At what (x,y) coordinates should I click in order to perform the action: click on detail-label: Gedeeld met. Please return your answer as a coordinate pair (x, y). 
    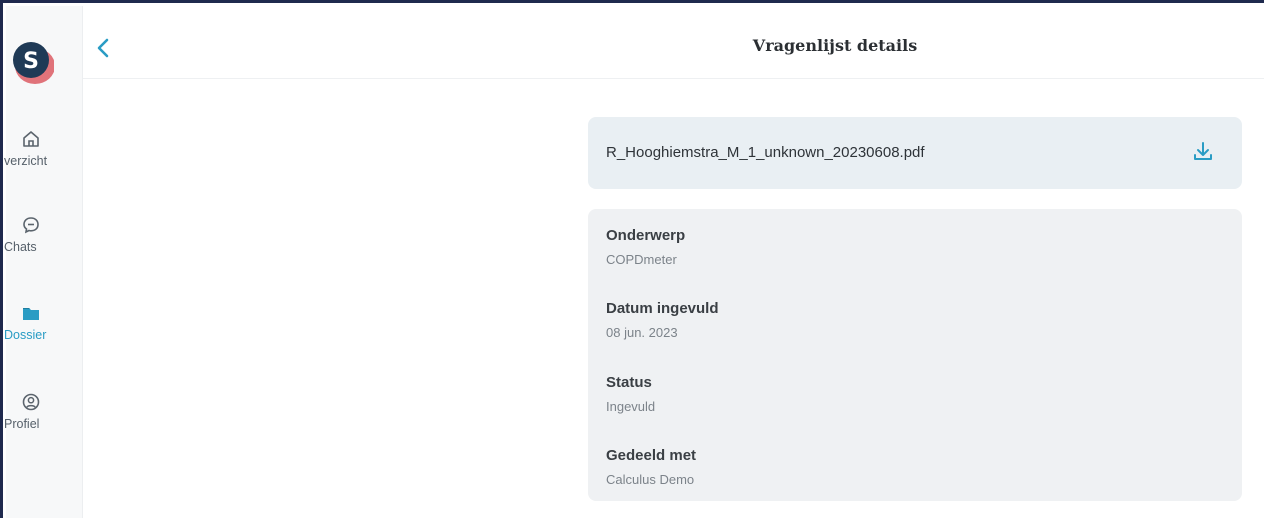
    Looking at the image, I should click on (651, 455).